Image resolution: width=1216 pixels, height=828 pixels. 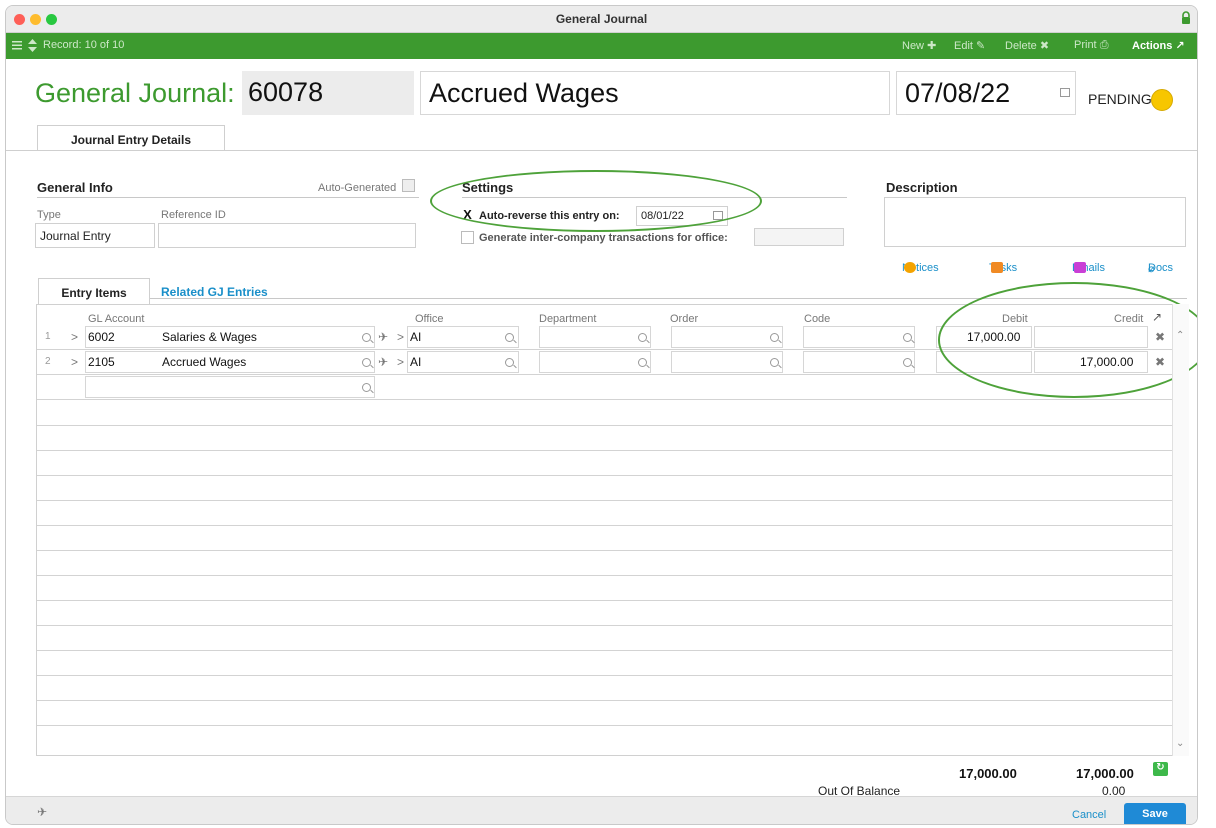 What do you see at coordinates (214, 292) in the screenshot?
I see `tab-related-gj-entries: Related GJ Entries` at bounding box center [214, 292].